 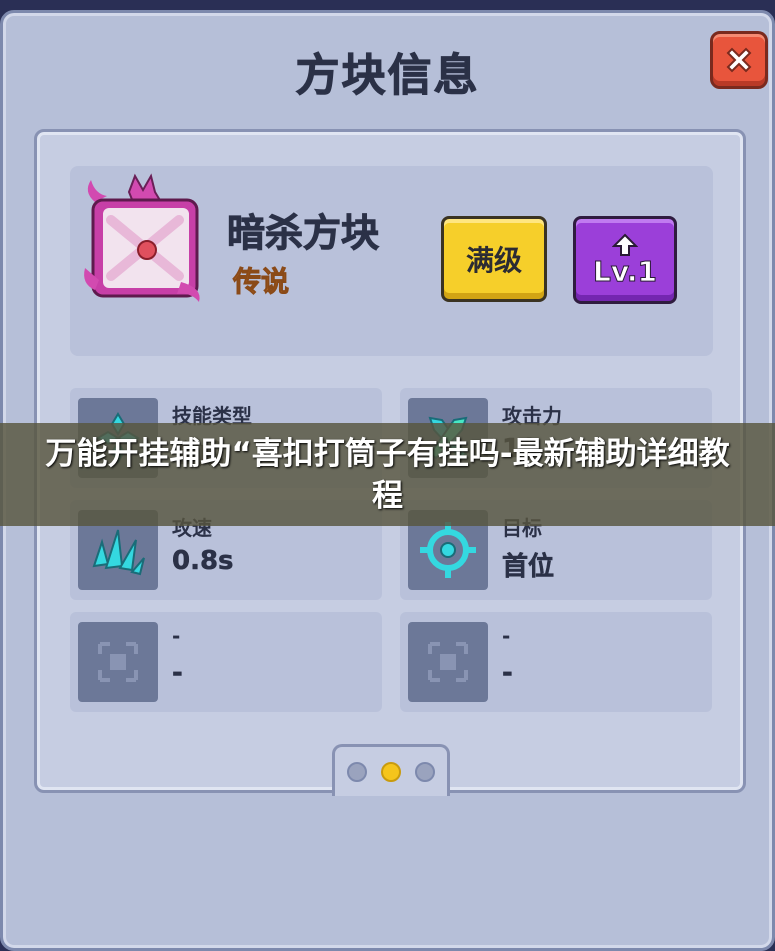 I want to click on overlay-banner: 万能开挂辅助“喜扣打筒子有挂吗-最新辅助详细教程, so click(x=387, y=474).